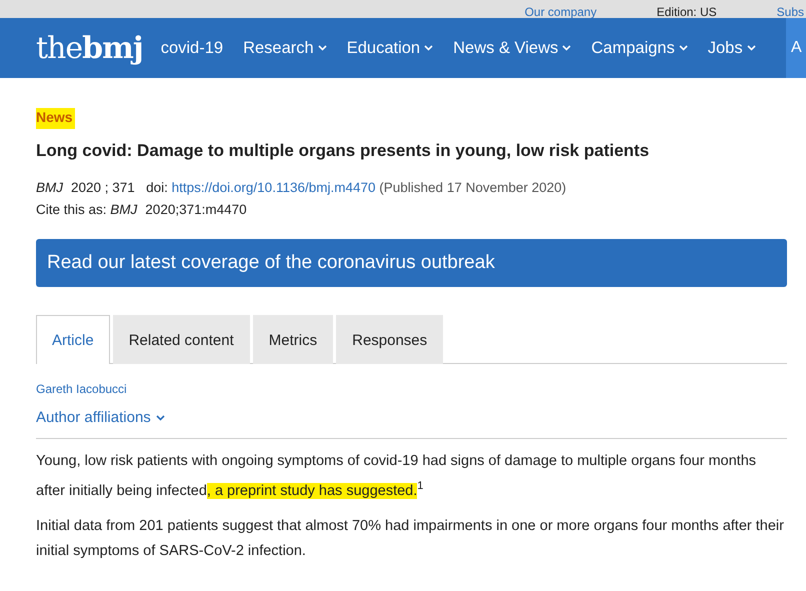  What do you see at coordinates (160, 417) in the screenshot?
I see `chevron-down-icon` at bounding box center [160, 417].